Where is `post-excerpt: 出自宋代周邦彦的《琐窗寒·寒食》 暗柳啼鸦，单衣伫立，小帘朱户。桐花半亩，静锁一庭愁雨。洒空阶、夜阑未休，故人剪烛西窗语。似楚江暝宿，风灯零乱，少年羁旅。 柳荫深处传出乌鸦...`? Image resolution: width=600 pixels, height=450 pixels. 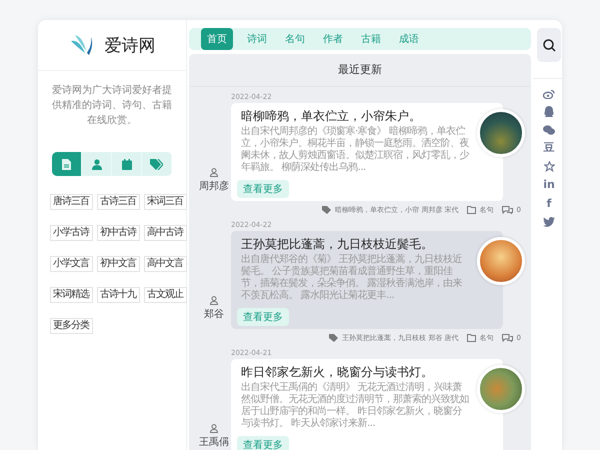
post-excerpt: 出自宋代周邦彦的《琐窗寒·寒食》 暗柳啼鸦，单衣伫立，小帘朱户。桐花半亩，静锁一庭愁雨。洒空阶、夜阑未休，故人剪烛西窗语。似楚江暝宿，风灯零乱，少年羁旅。 柳荫深处传出乌鸦... is located at coordinates (355, 150).